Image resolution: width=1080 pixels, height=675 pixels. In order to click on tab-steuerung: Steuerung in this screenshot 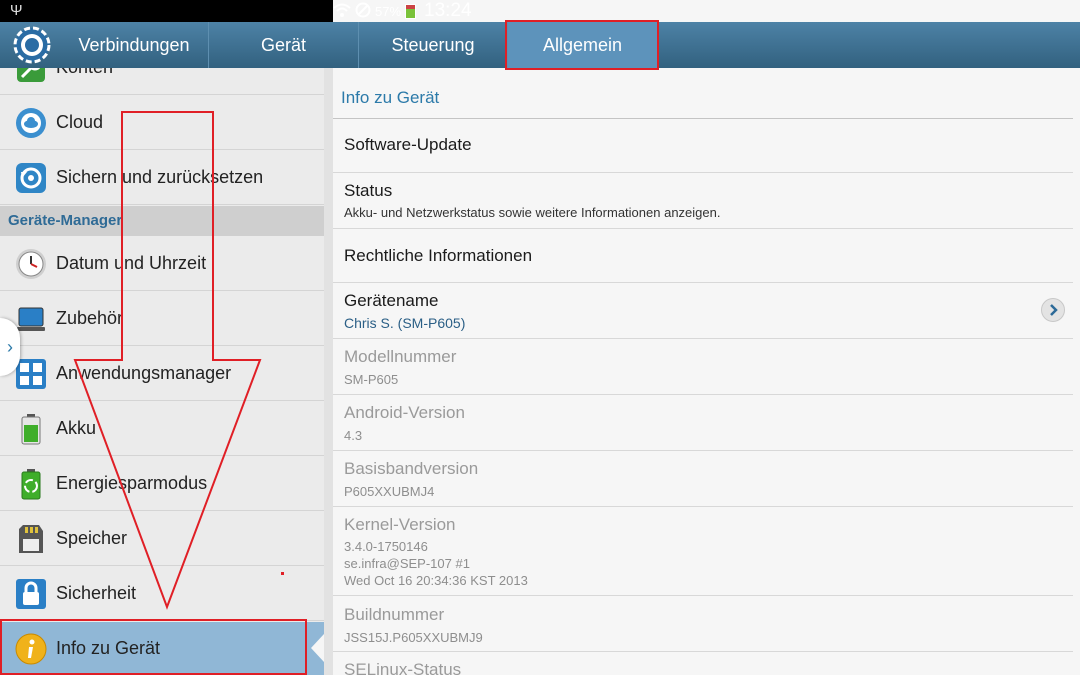, I will do `click(432, 45)`.